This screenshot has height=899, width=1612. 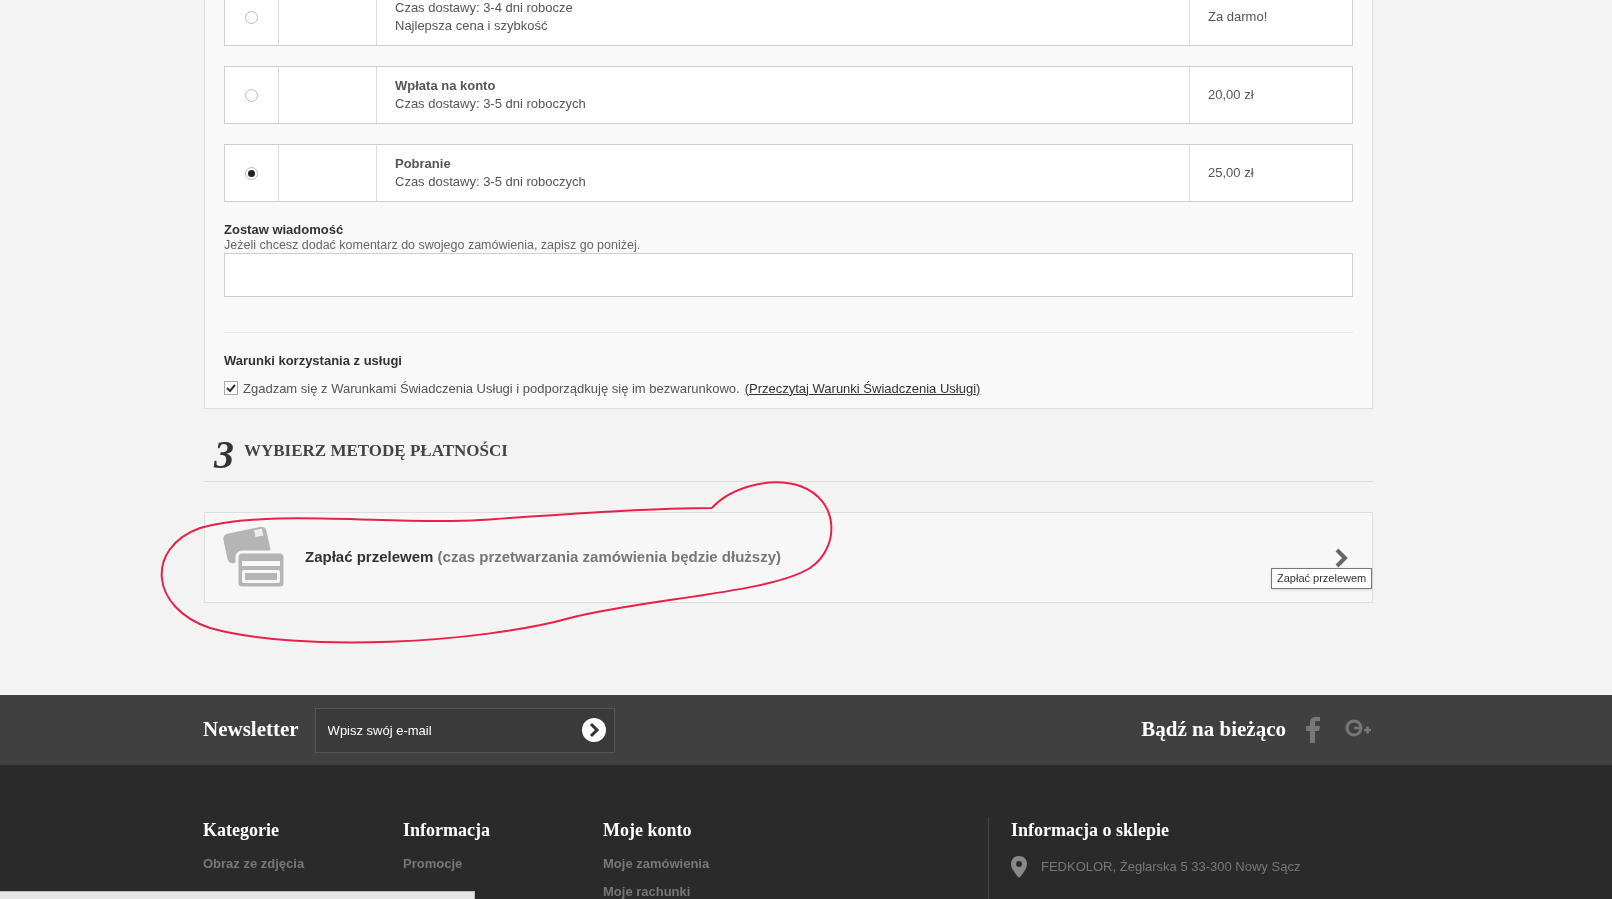 I want to click on payment-label: Zapłać przelewem (czas przetwarzania zamówienia będzie dłuższy), so click(x=543, y=557).